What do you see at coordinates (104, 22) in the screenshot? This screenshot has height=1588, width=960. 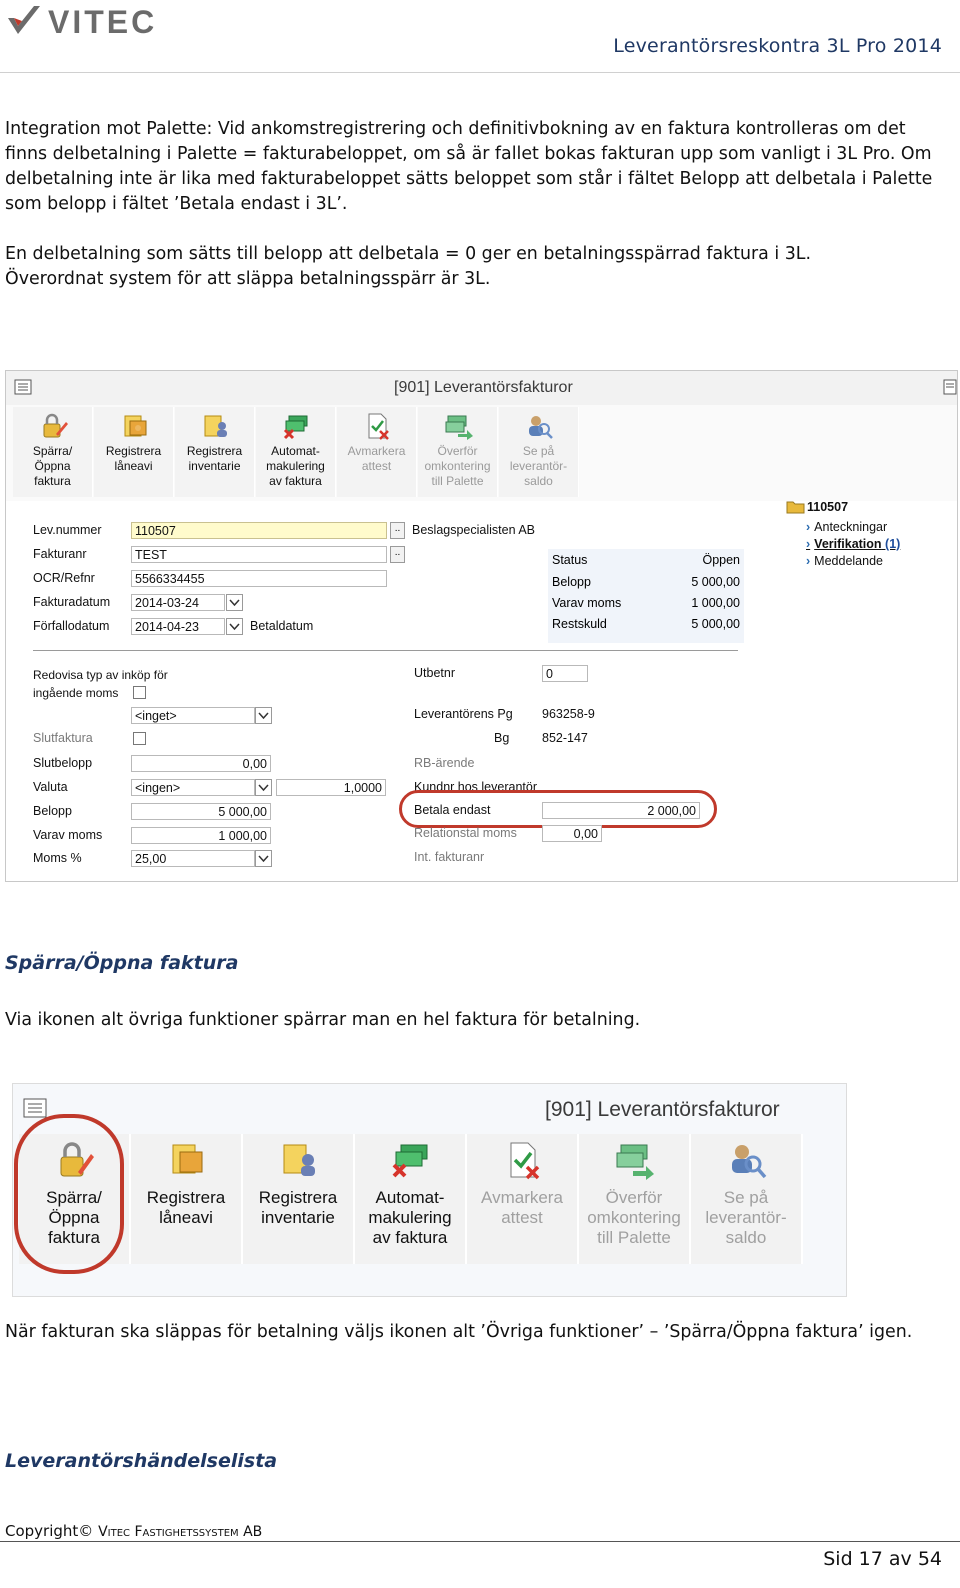 I see `vitec-logo: VITEC` at bounding box center [104, 22].